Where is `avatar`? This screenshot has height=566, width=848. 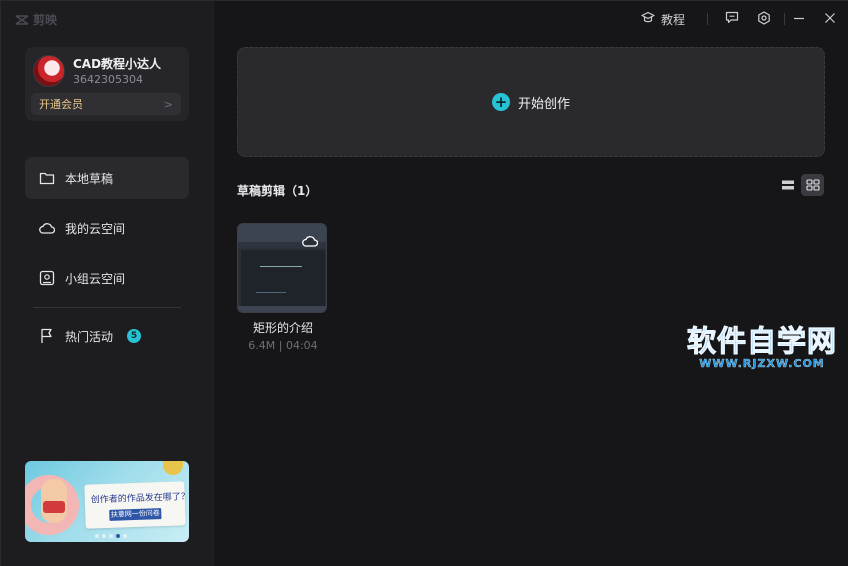 avatar is located at coordinates (49, 71).